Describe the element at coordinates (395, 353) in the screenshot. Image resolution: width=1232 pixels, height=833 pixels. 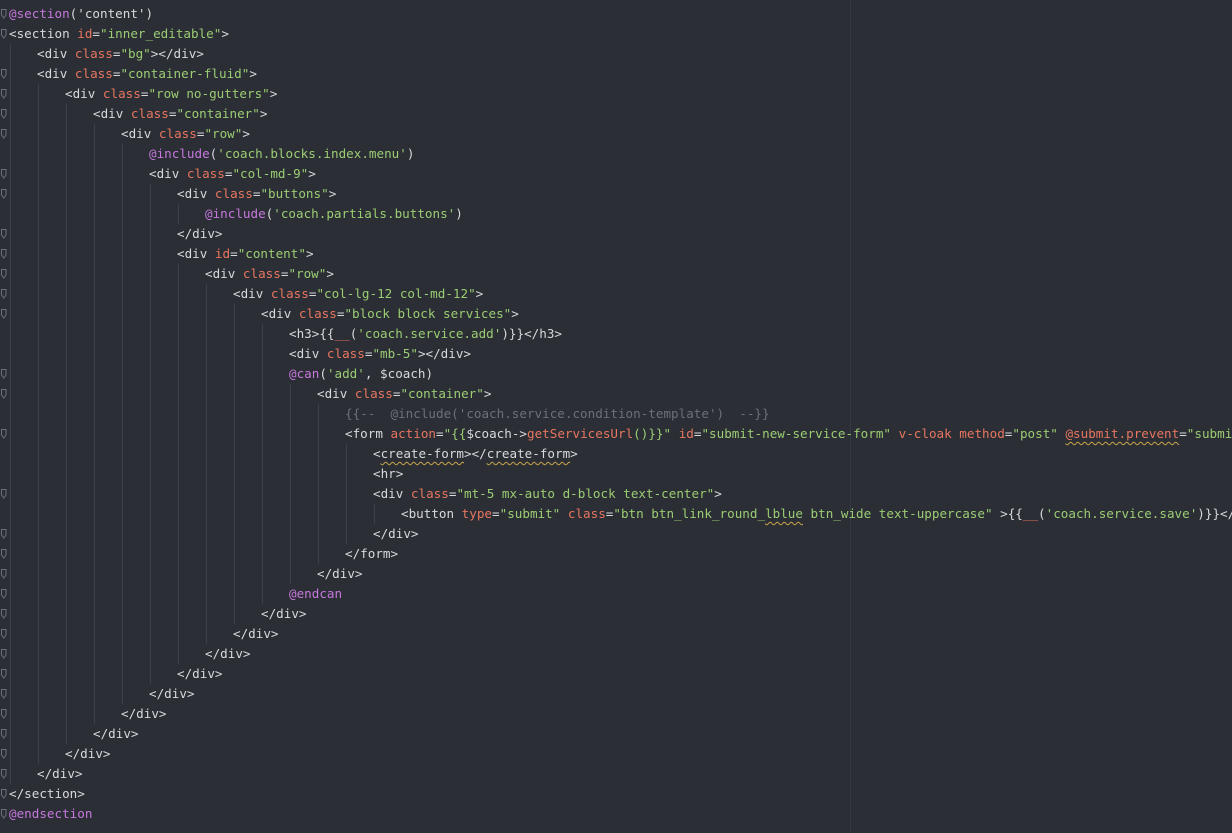
I see `code-token: "mb-5"` at that location.